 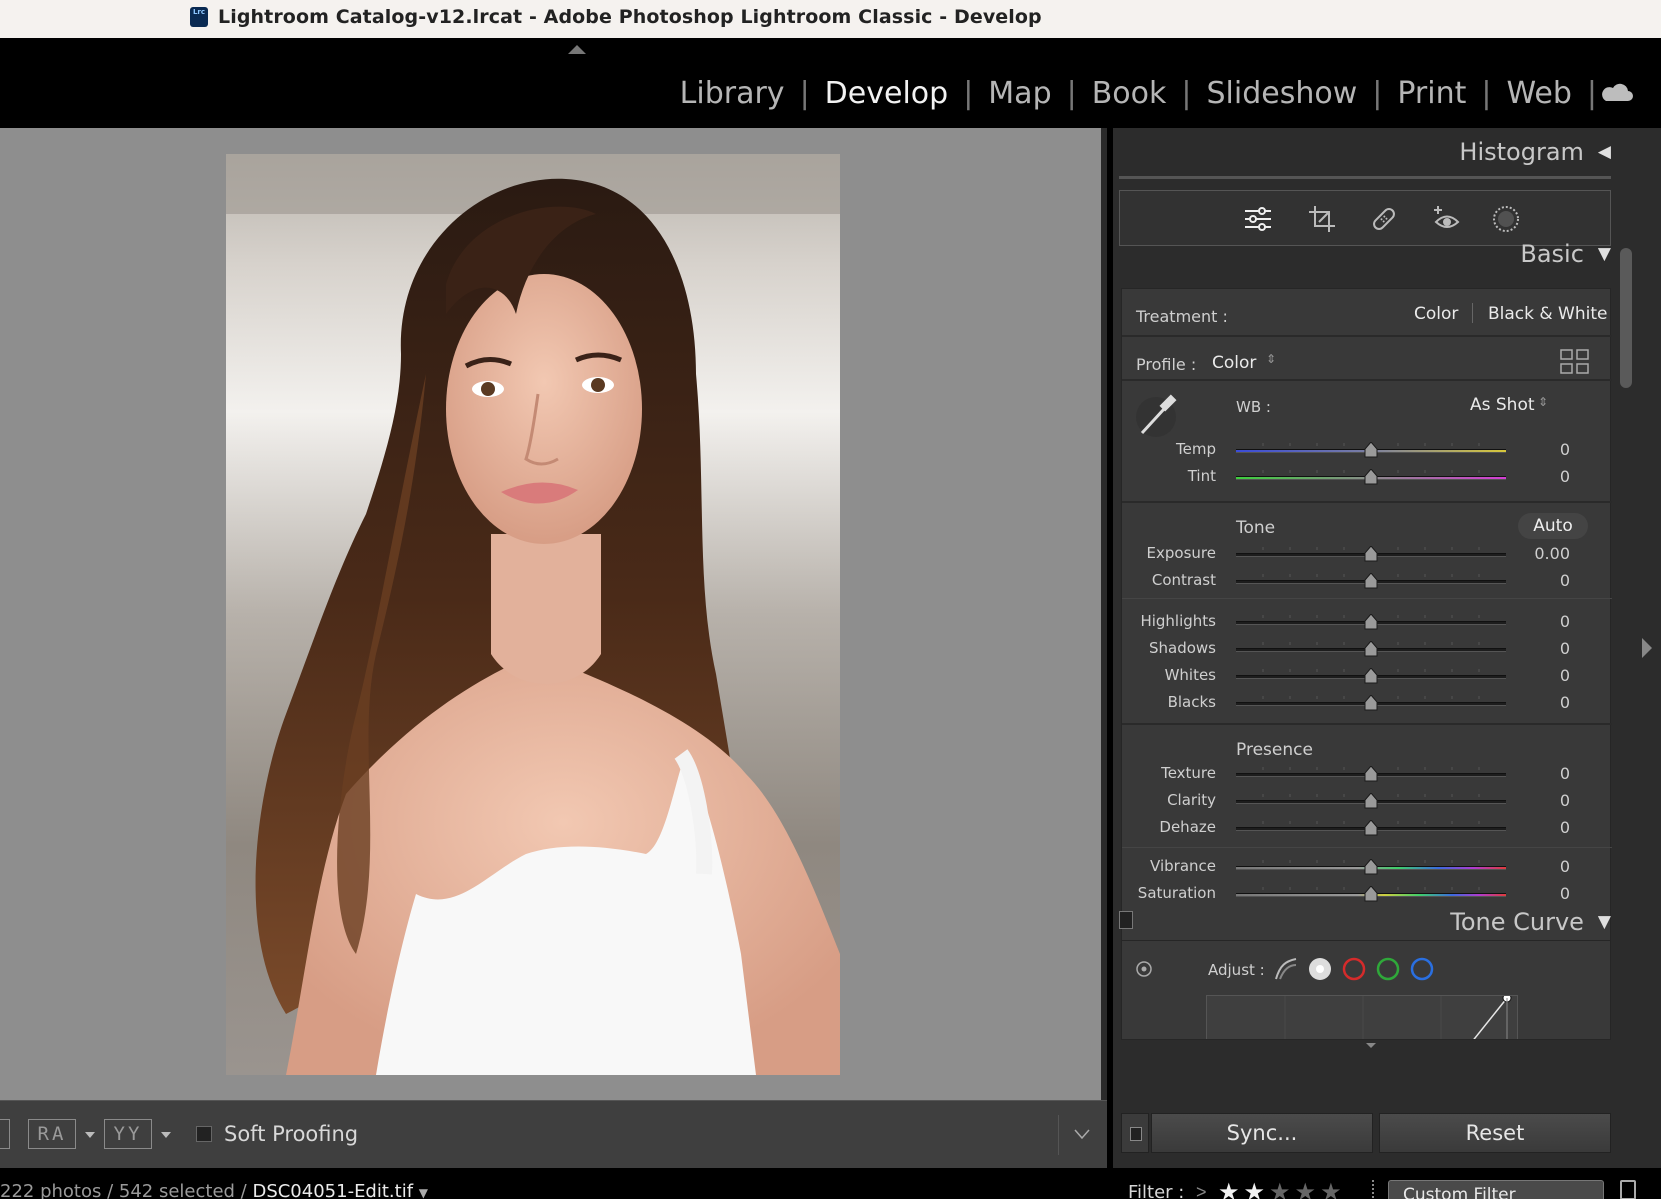 I want to click on wb-select: As Shot, so click(x=1502, y=405).